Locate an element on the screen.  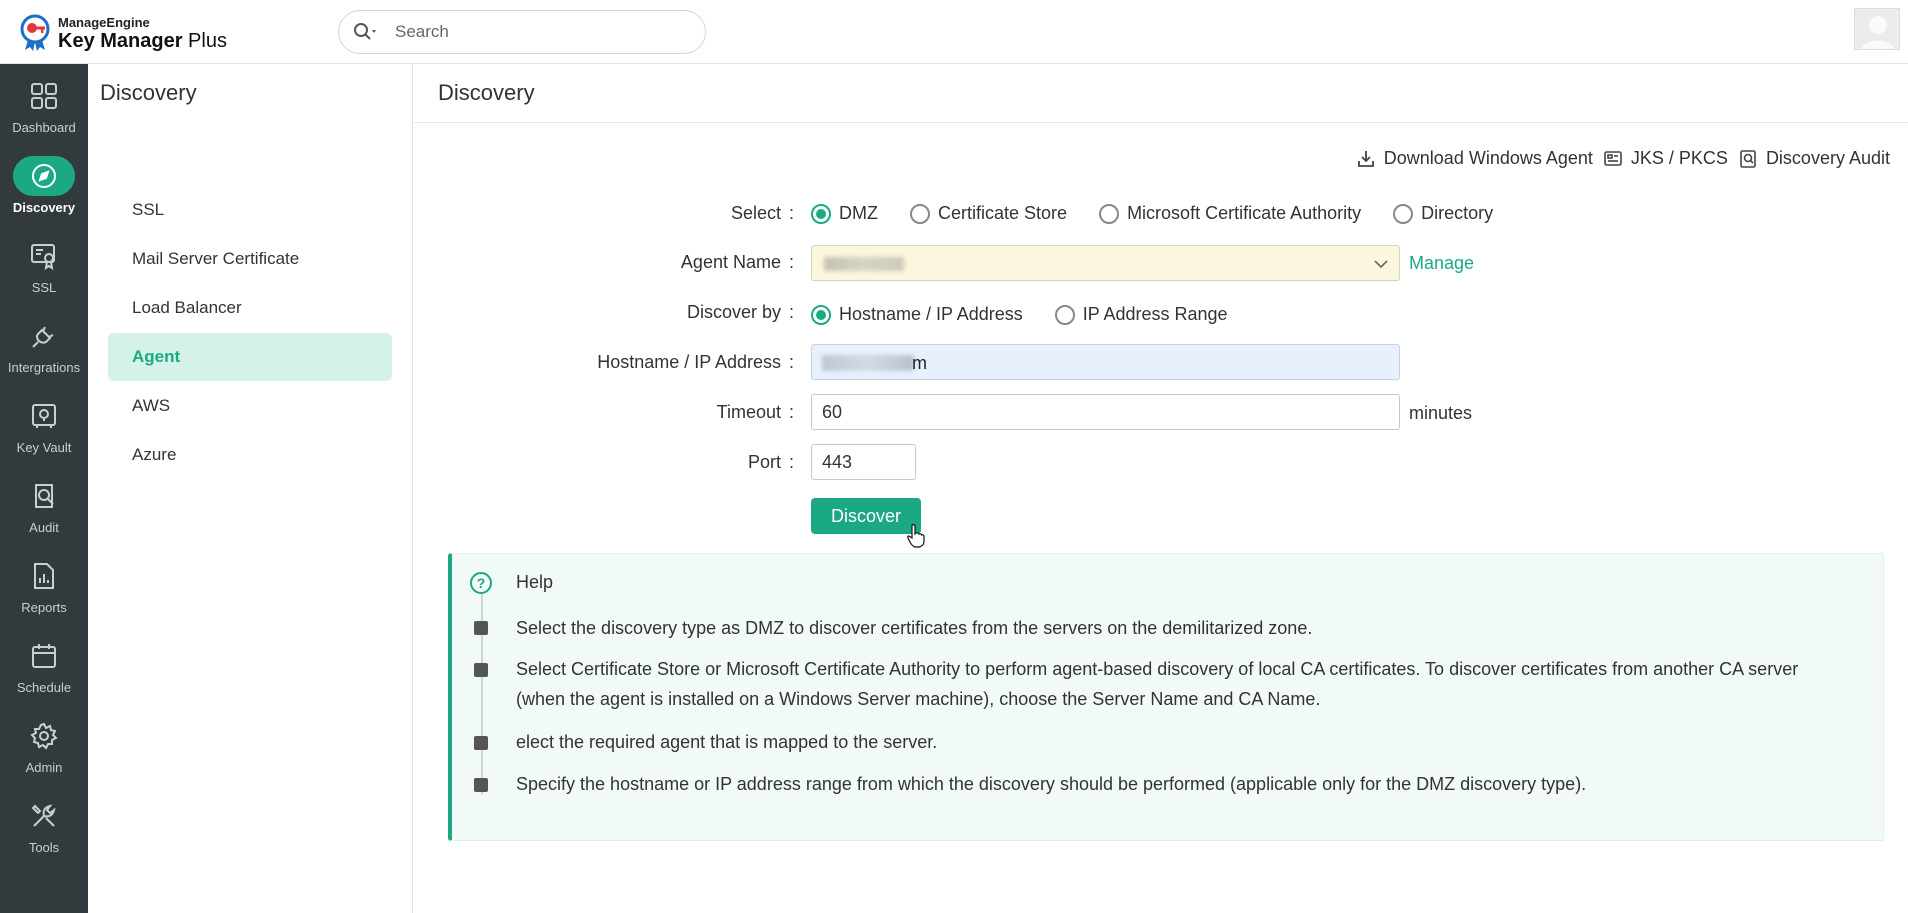
nav-item-integrations: Intergrations is located at coordinates (44, 344).